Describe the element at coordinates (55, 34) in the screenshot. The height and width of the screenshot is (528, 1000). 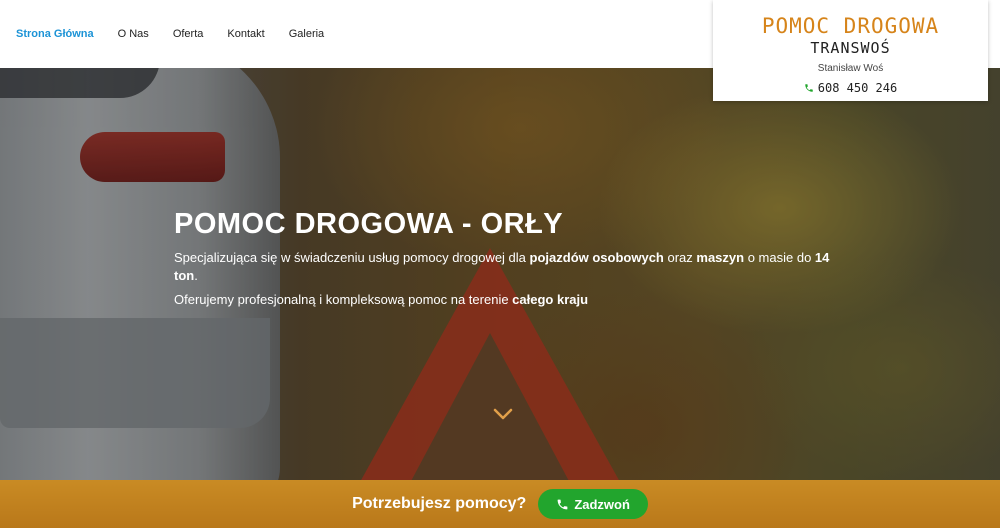
I see `nav-item-home: Strona Główna` at that location.